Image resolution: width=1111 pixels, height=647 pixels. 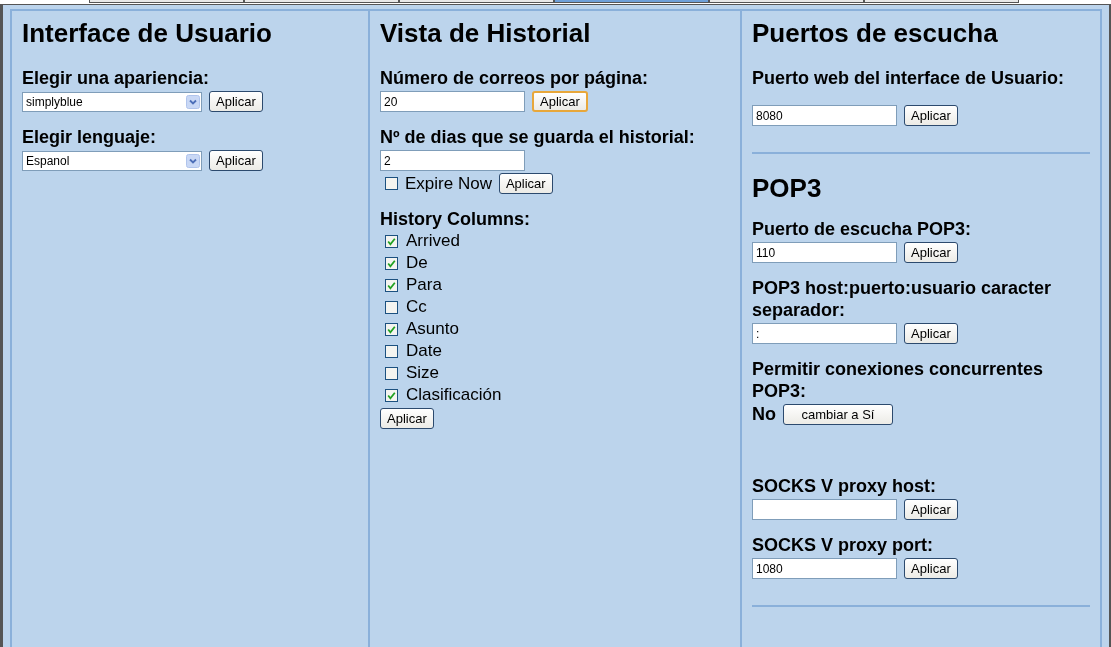 What do you see at coordinates (452, 160) in the screenshot?
I see `text-field: 2` at bounding box center [452, 160].